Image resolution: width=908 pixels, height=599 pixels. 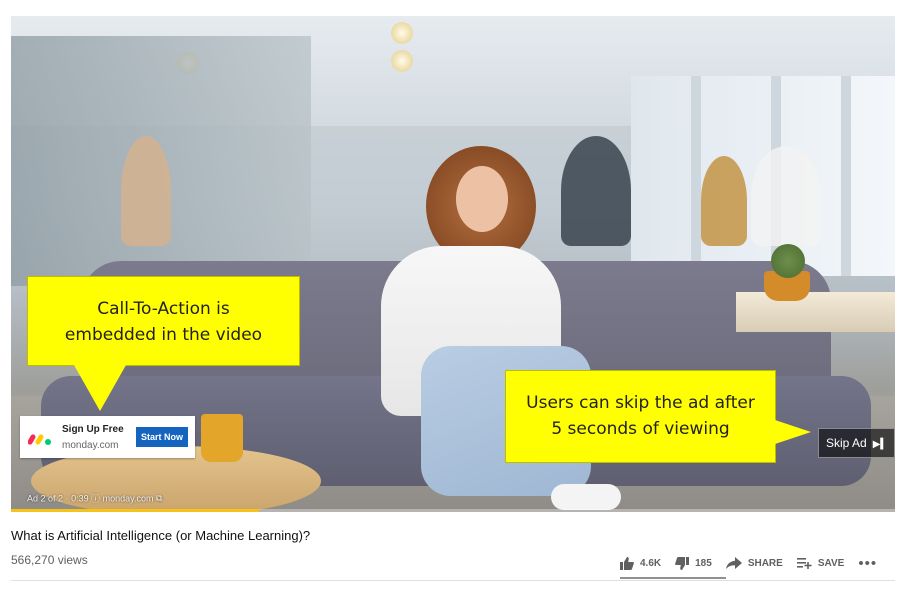 I want to click on cta-annotation-line: embedded in the video, so click(x=163, y=335).